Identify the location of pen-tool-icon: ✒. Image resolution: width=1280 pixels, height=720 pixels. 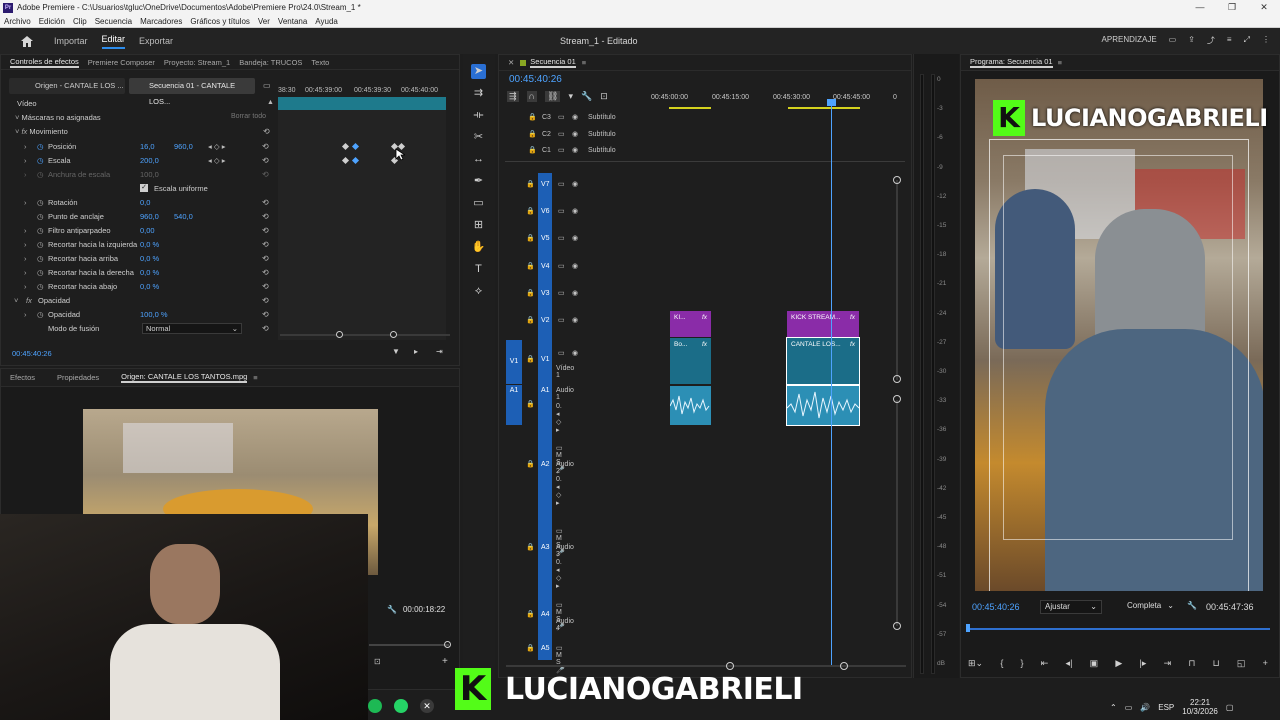
(478, 181).